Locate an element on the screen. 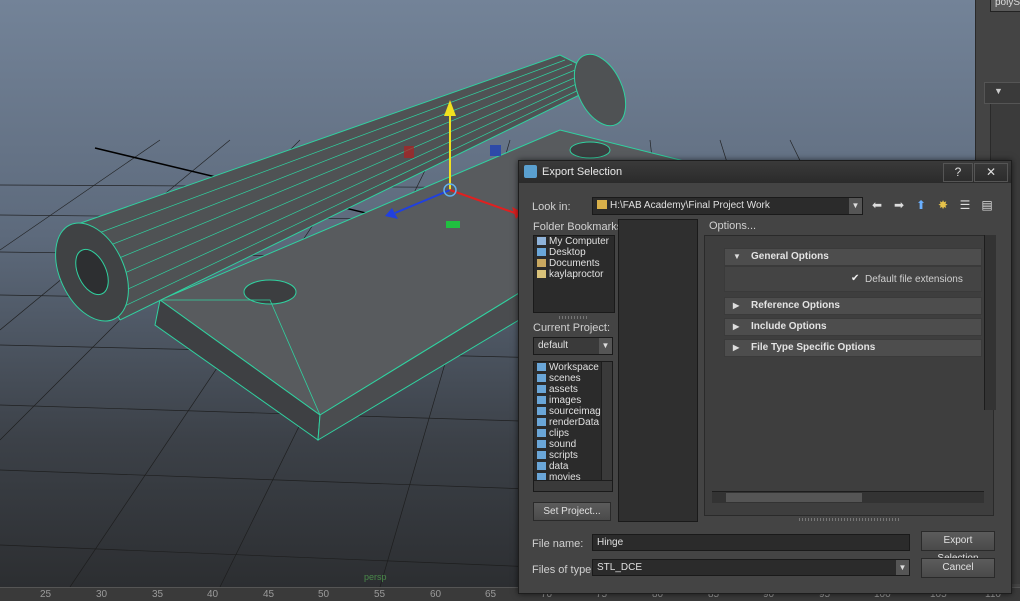  documents-icon is located at coordinates (541, 263).